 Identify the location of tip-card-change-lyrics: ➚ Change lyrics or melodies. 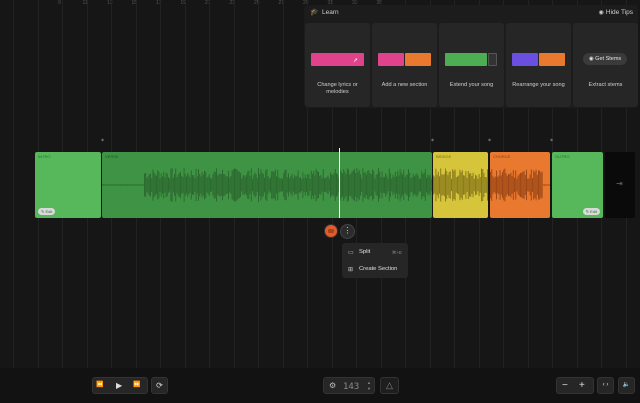
(337, 65).